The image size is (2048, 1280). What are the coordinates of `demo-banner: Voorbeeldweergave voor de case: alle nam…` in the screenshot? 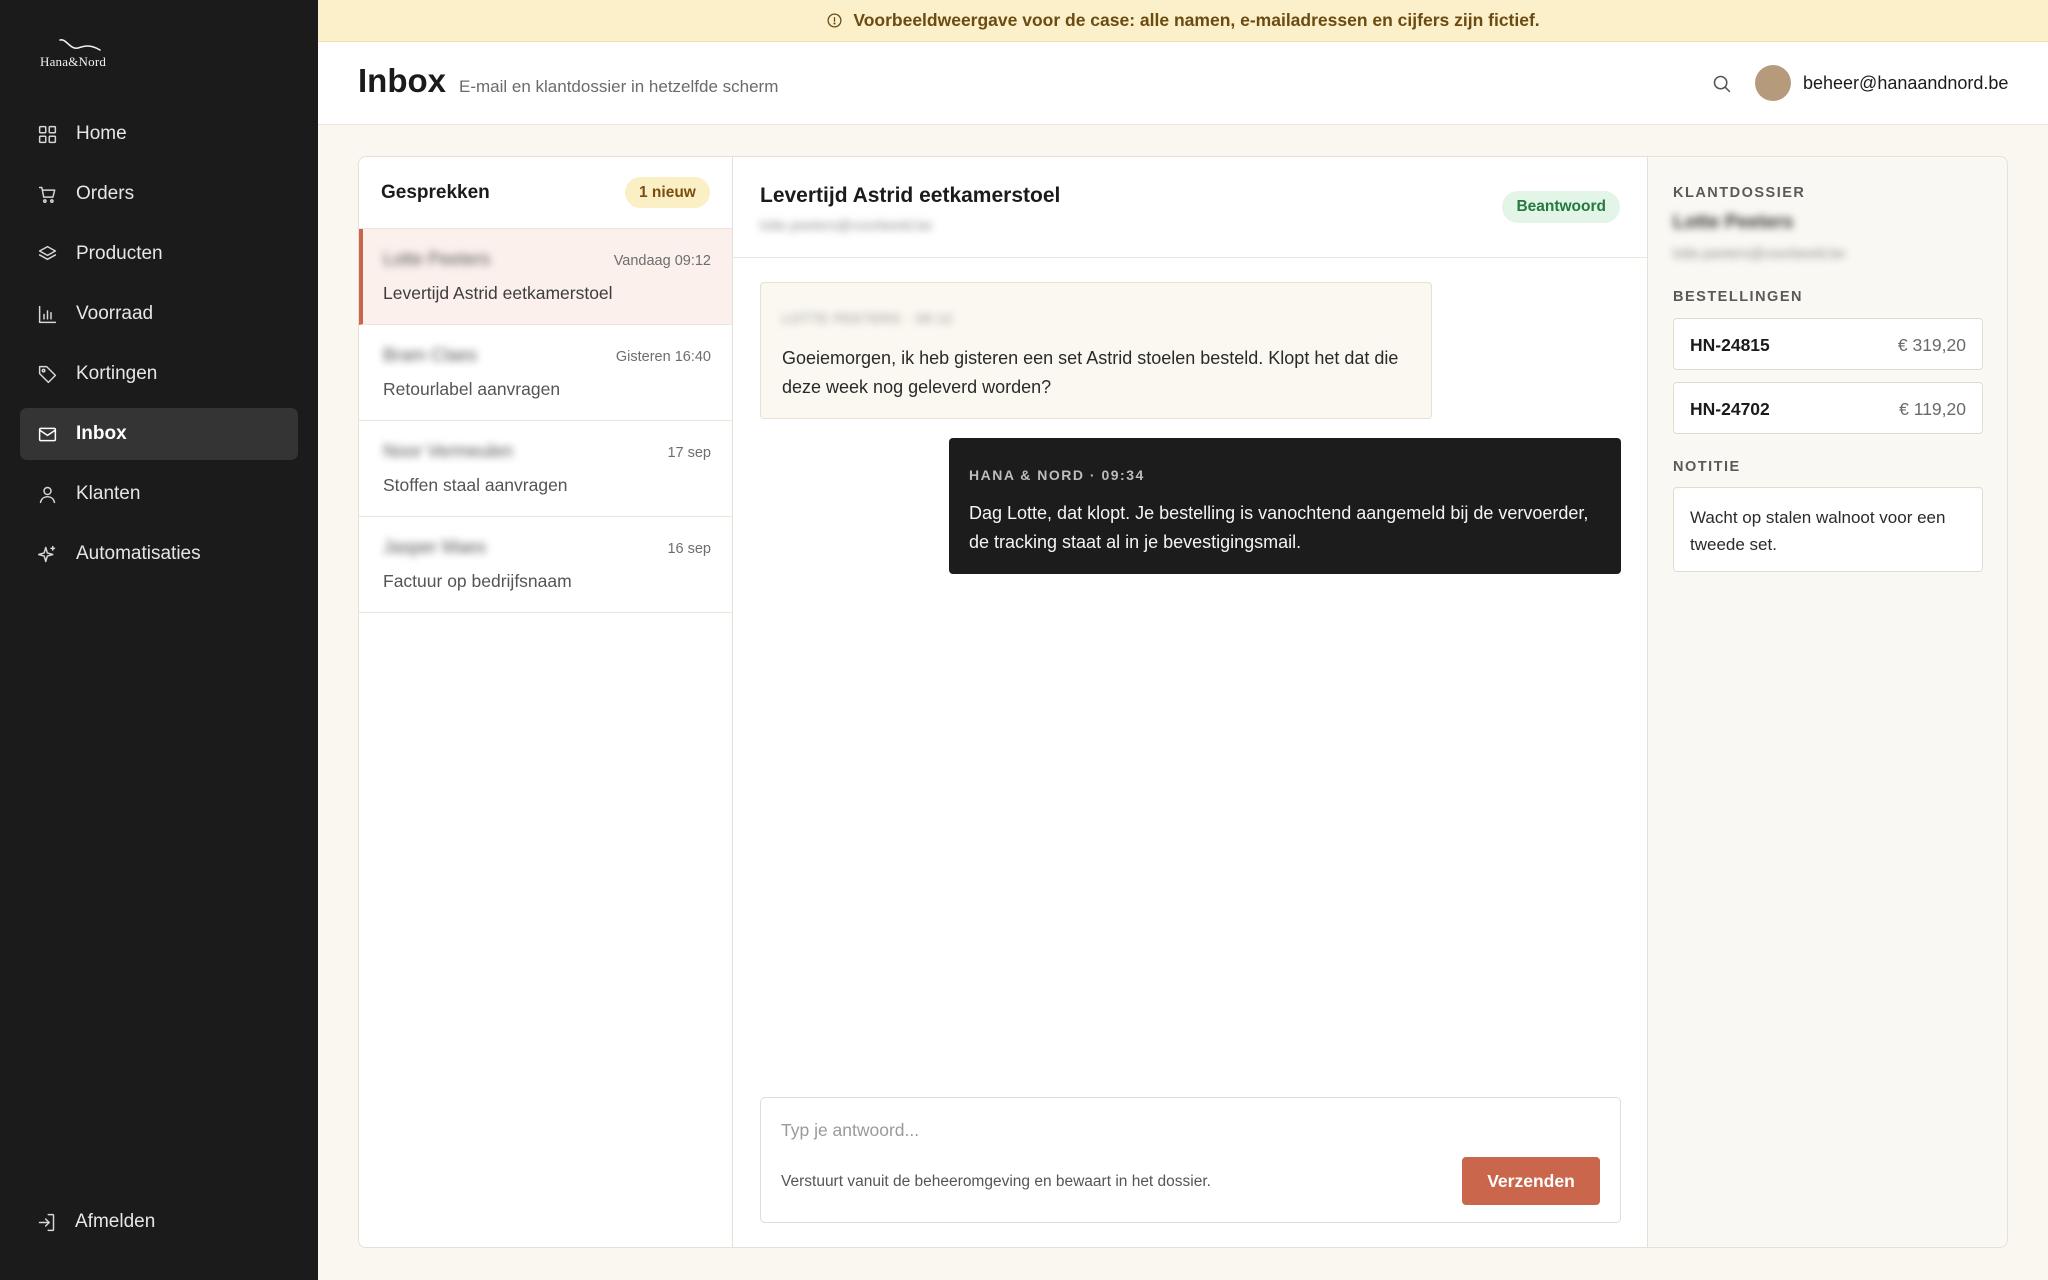 It's located at (1183, 21).